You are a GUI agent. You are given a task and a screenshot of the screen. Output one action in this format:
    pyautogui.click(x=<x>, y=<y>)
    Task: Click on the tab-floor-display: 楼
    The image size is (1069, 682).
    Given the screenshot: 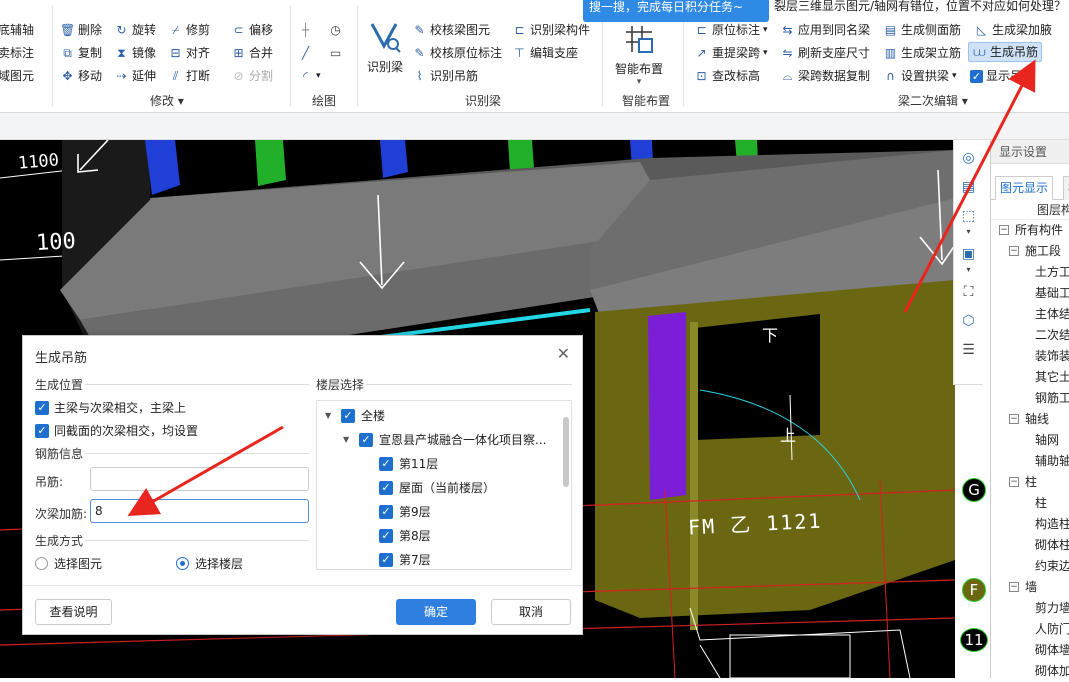 What is the action you would take?
    pyautogui.click(x=1066, y=188)
    